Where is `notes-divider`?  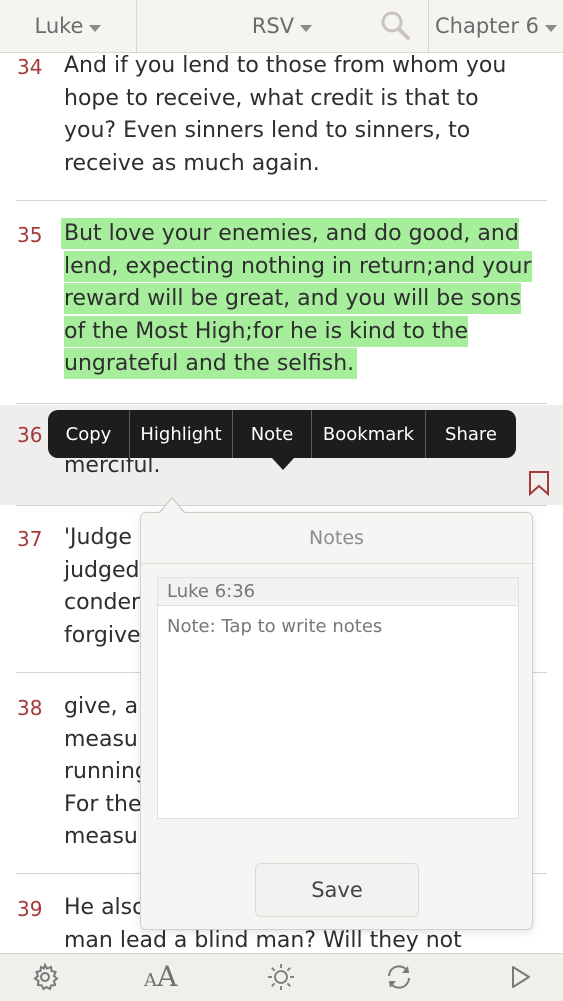
notes-divider is located at coordinates (336, 563).